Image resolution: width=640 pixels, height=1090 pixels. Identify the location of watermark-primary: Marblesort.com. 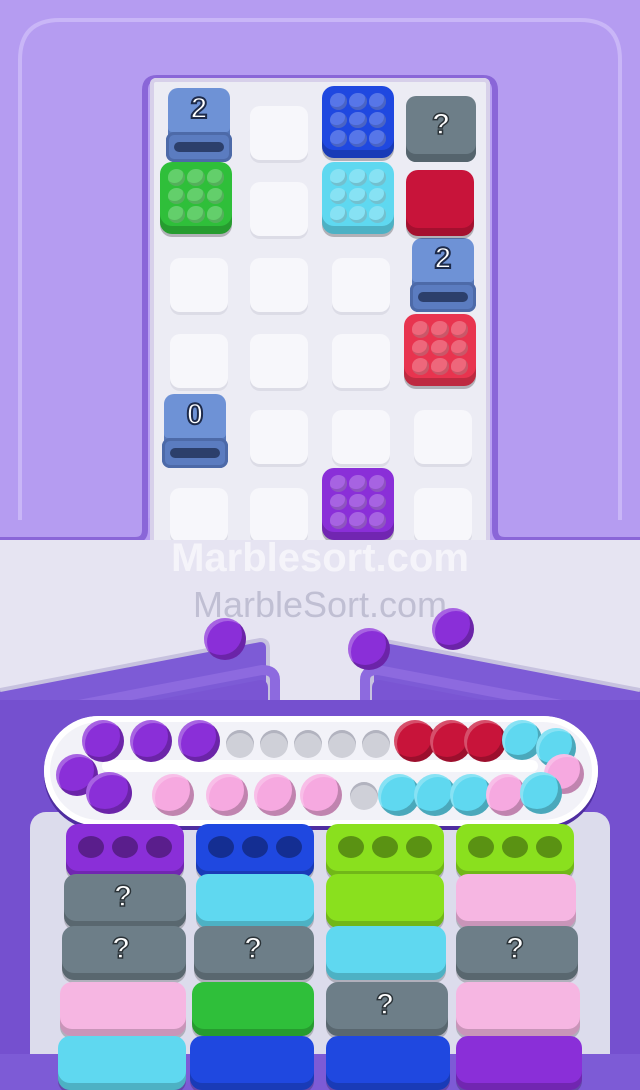
(320, 558).